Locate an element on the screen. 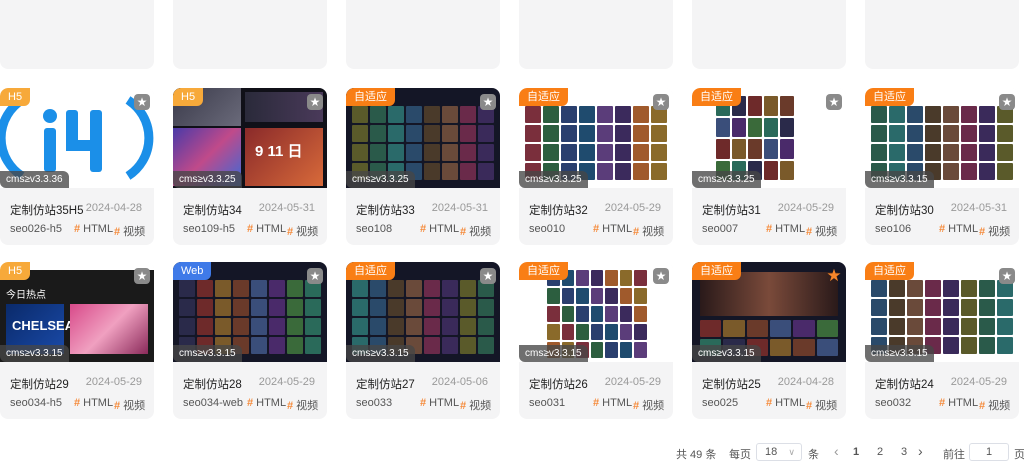 The image size is (1024, 464). template-card: 定制仿站39 2024-05-06 seo107 #HTML #视频 is located at coordinates (77, 34).